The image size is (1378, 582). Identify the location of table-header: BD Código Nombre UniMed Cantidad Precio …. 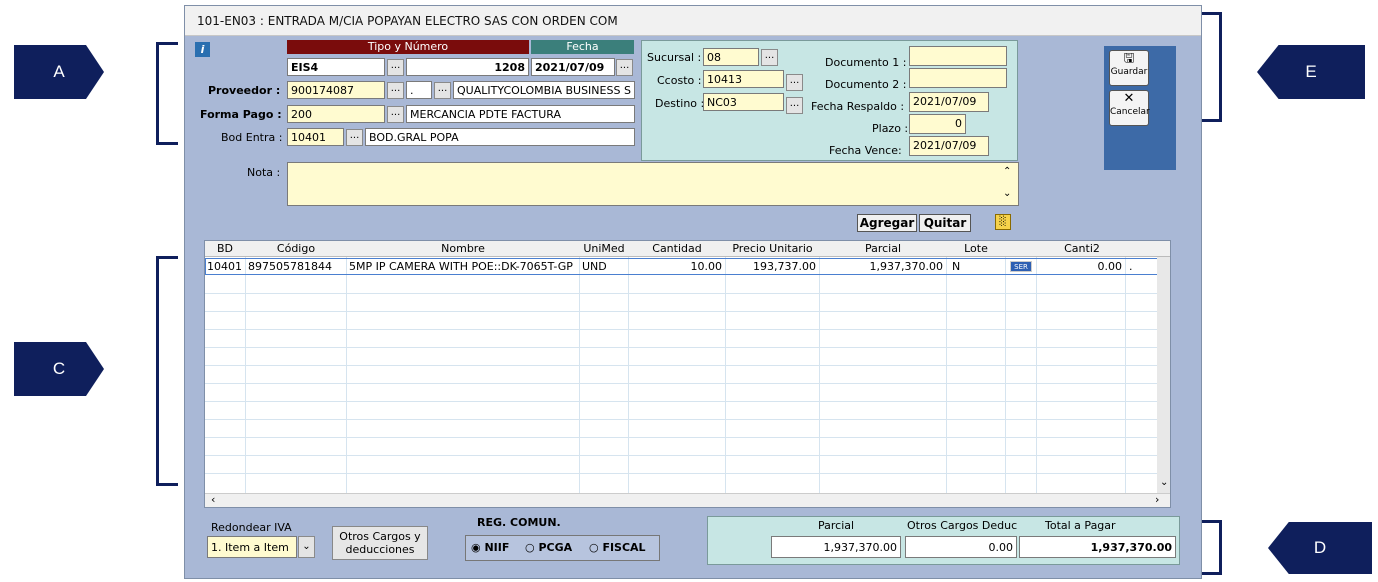
(687, 249).